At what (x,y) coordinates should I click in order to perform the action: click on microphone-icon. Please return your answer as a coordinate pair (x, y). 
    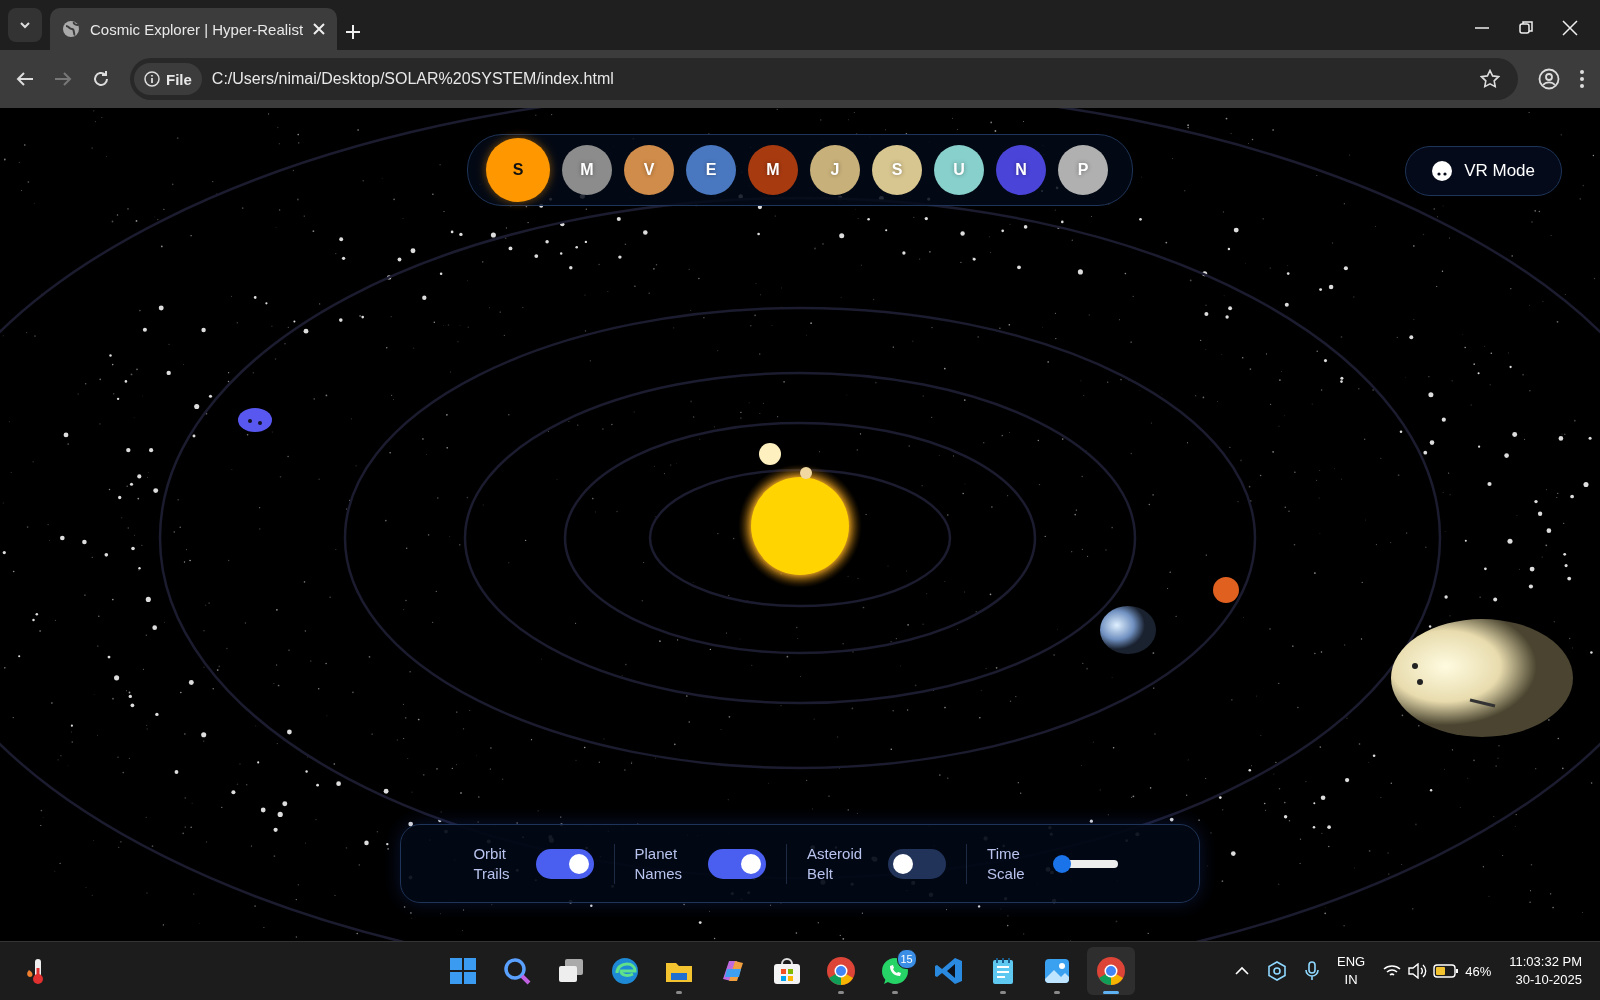
    Looking at the image, I should click on (1312, 971).